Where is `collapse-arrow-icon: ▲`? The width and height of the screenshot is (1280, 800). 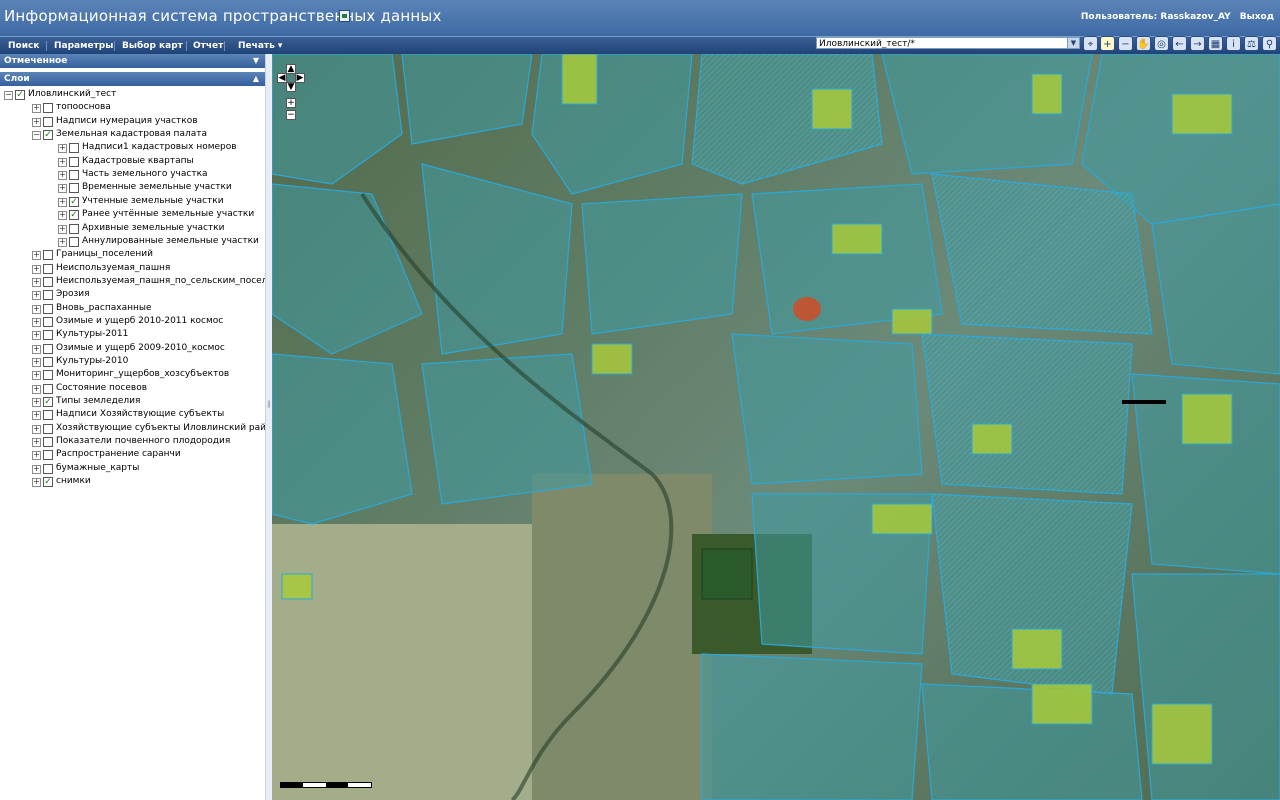
collapse-arrow-icon: ▲ is located at coordinates (256, 79).